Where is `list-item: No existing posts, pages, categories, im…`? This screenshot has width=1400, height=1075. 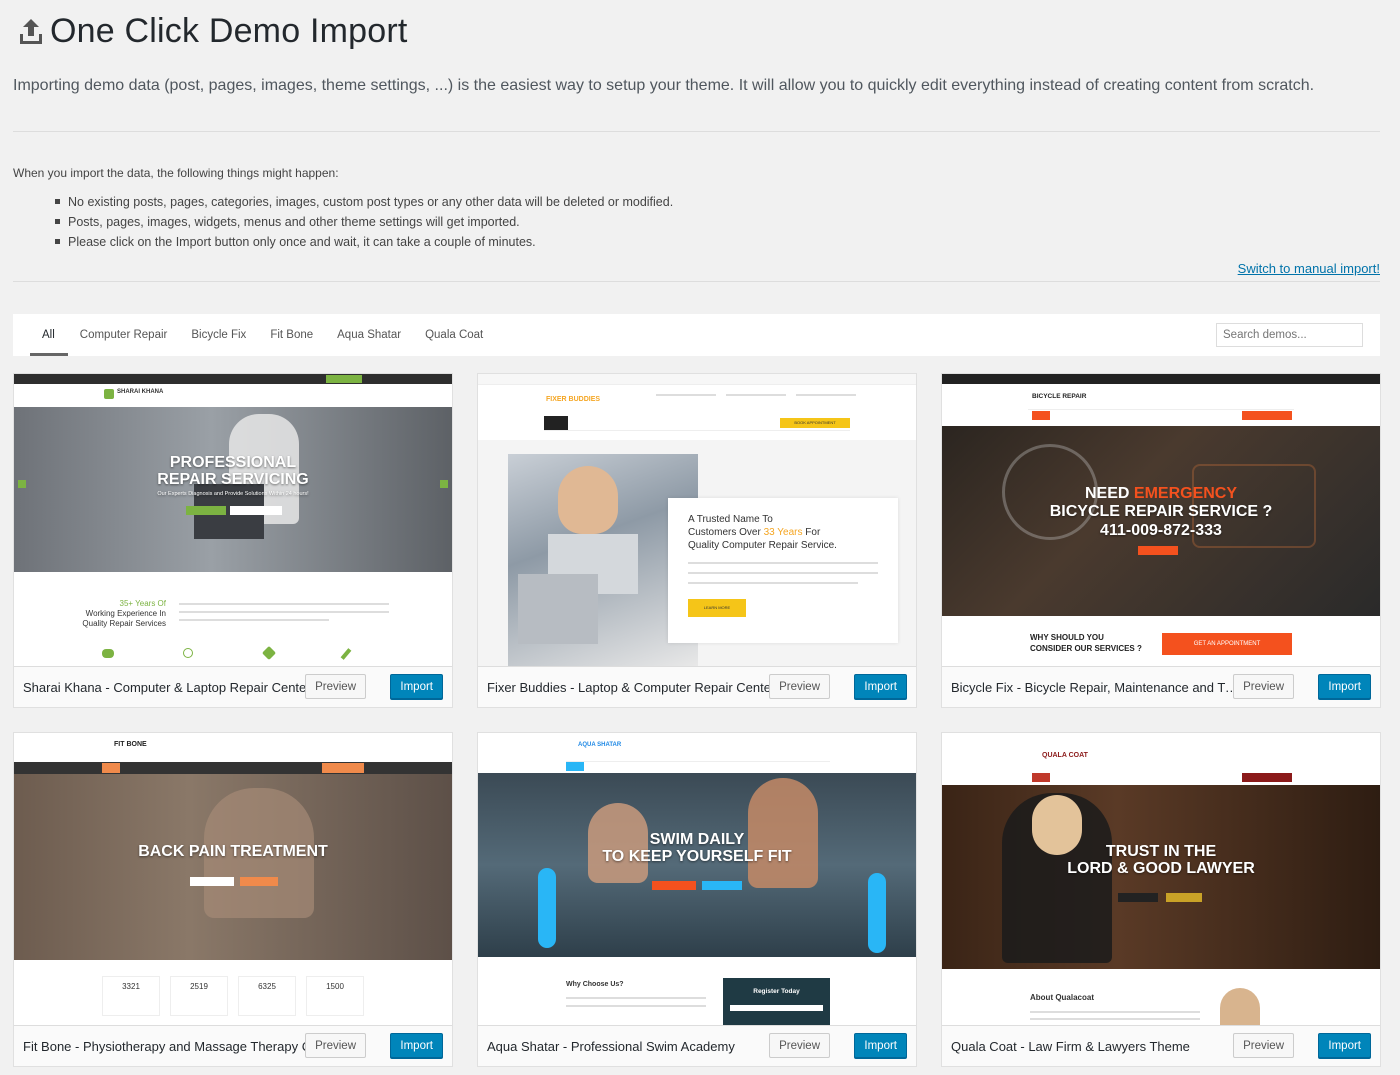 list-item: No existing posts, pages, categories, im… is located at coordinates (364, 204).